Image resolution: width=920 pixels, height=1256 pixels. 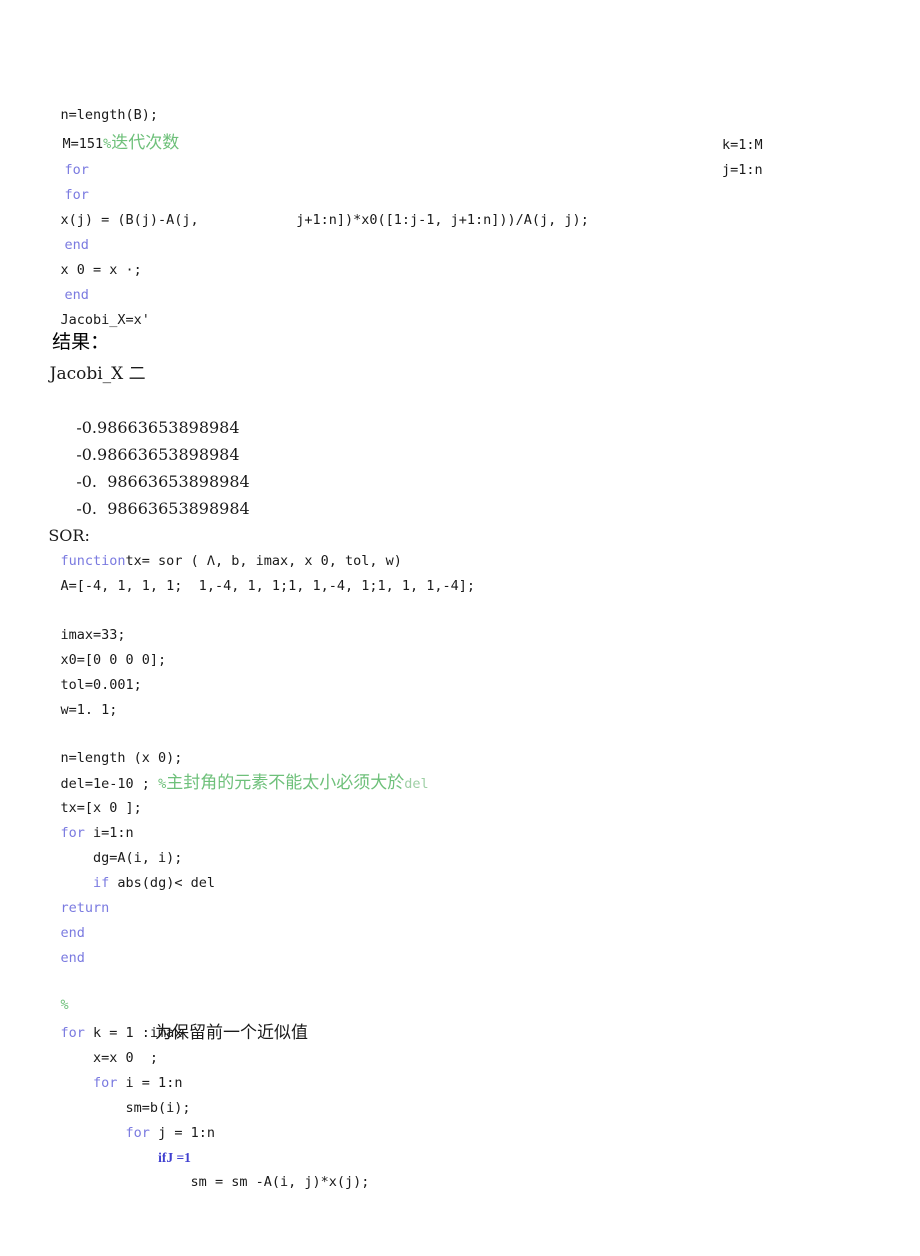 I want to click on code-line-x0-init: x0=[0 0 0 0];, so click(x=460, y=645).